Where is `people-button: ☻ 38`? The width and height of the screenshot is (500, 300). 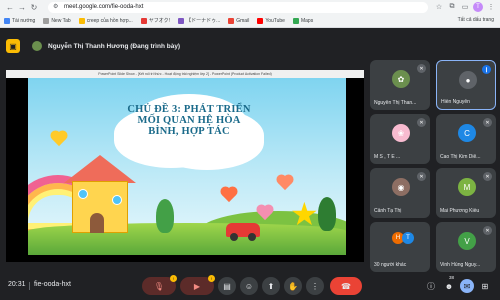
people-button: ☻ 38 is located at coordinates (449, 284).